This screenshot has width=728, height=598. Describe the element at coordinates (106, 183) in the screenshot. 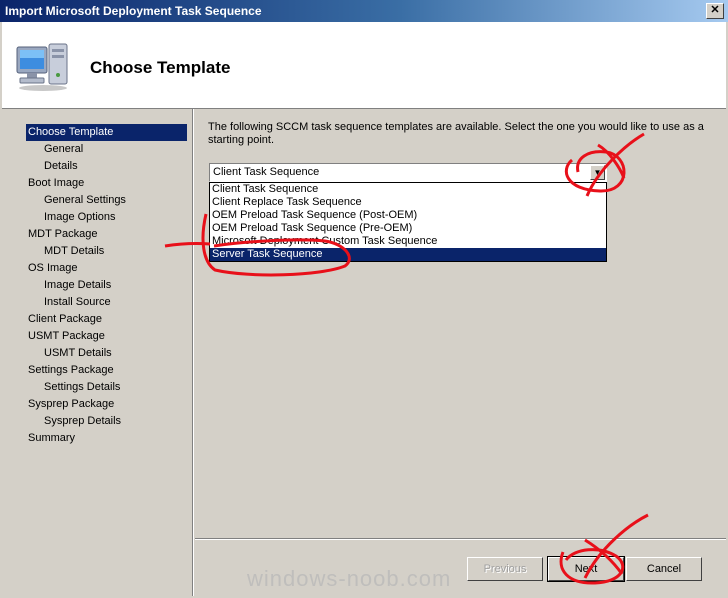

I see `sidebar-item-boot-image: Boot Image` at that location.